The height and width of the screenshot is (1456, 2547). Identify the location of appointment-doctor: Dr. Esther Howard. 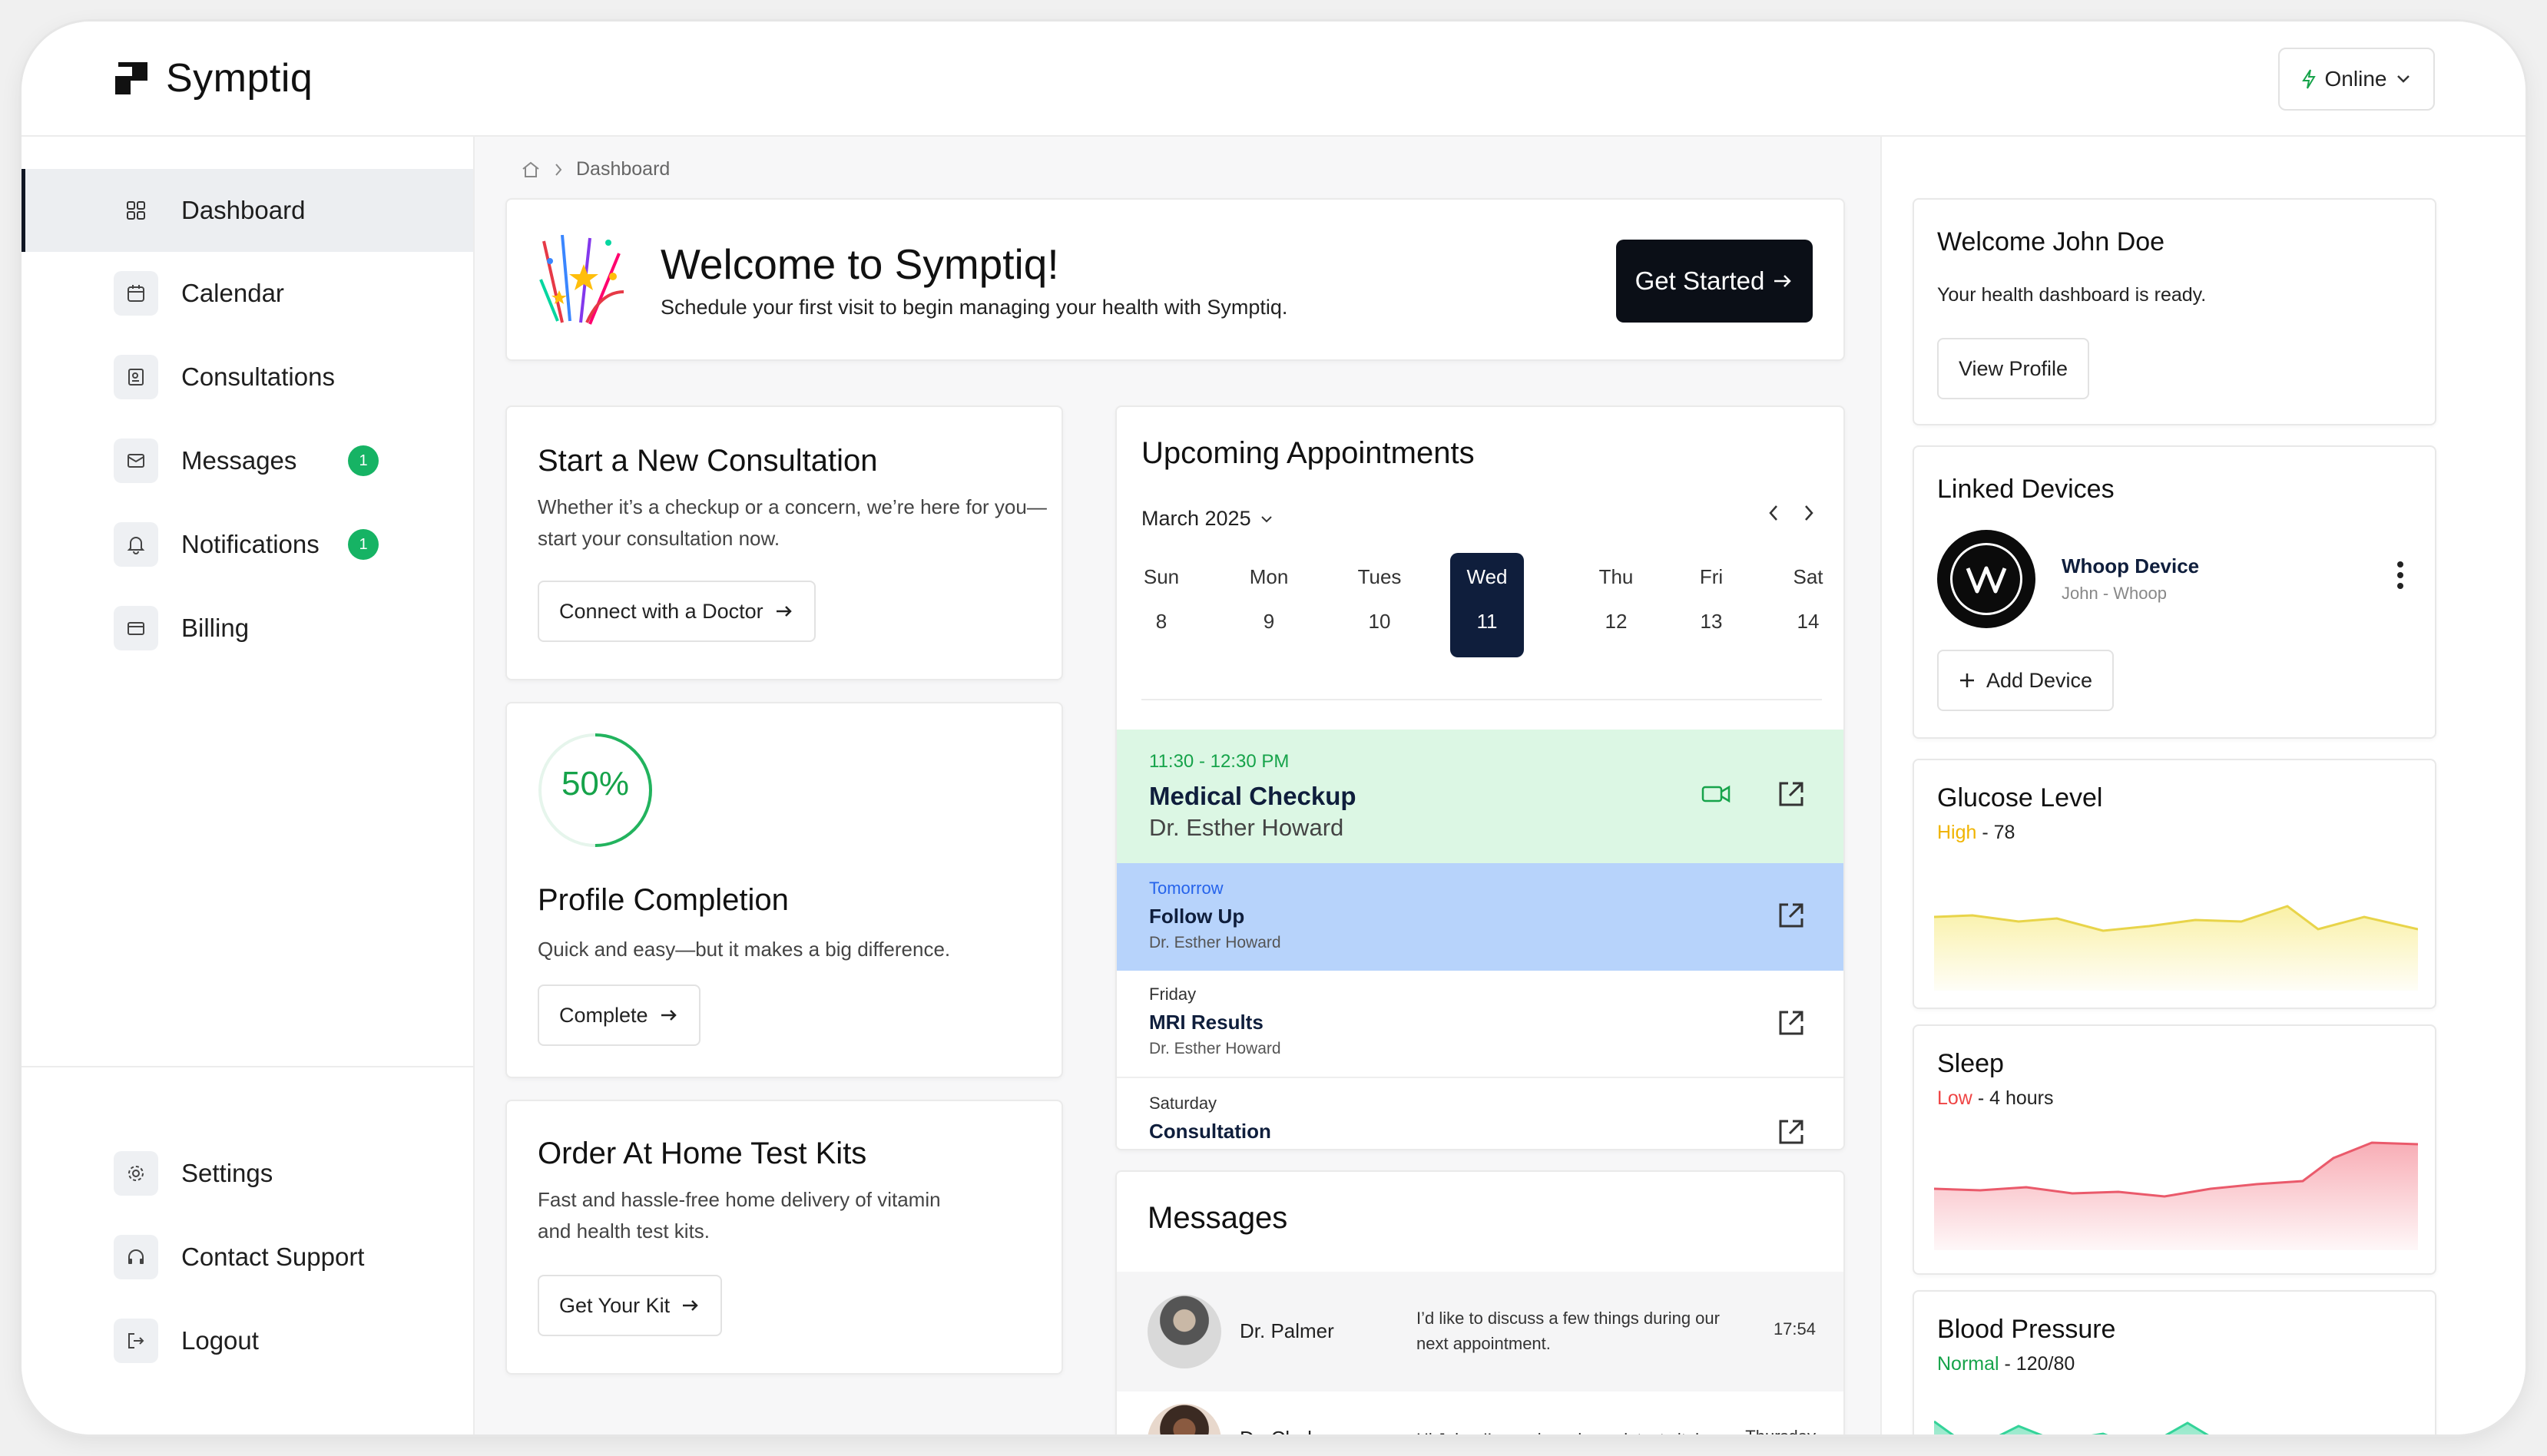
(1215, 1048).